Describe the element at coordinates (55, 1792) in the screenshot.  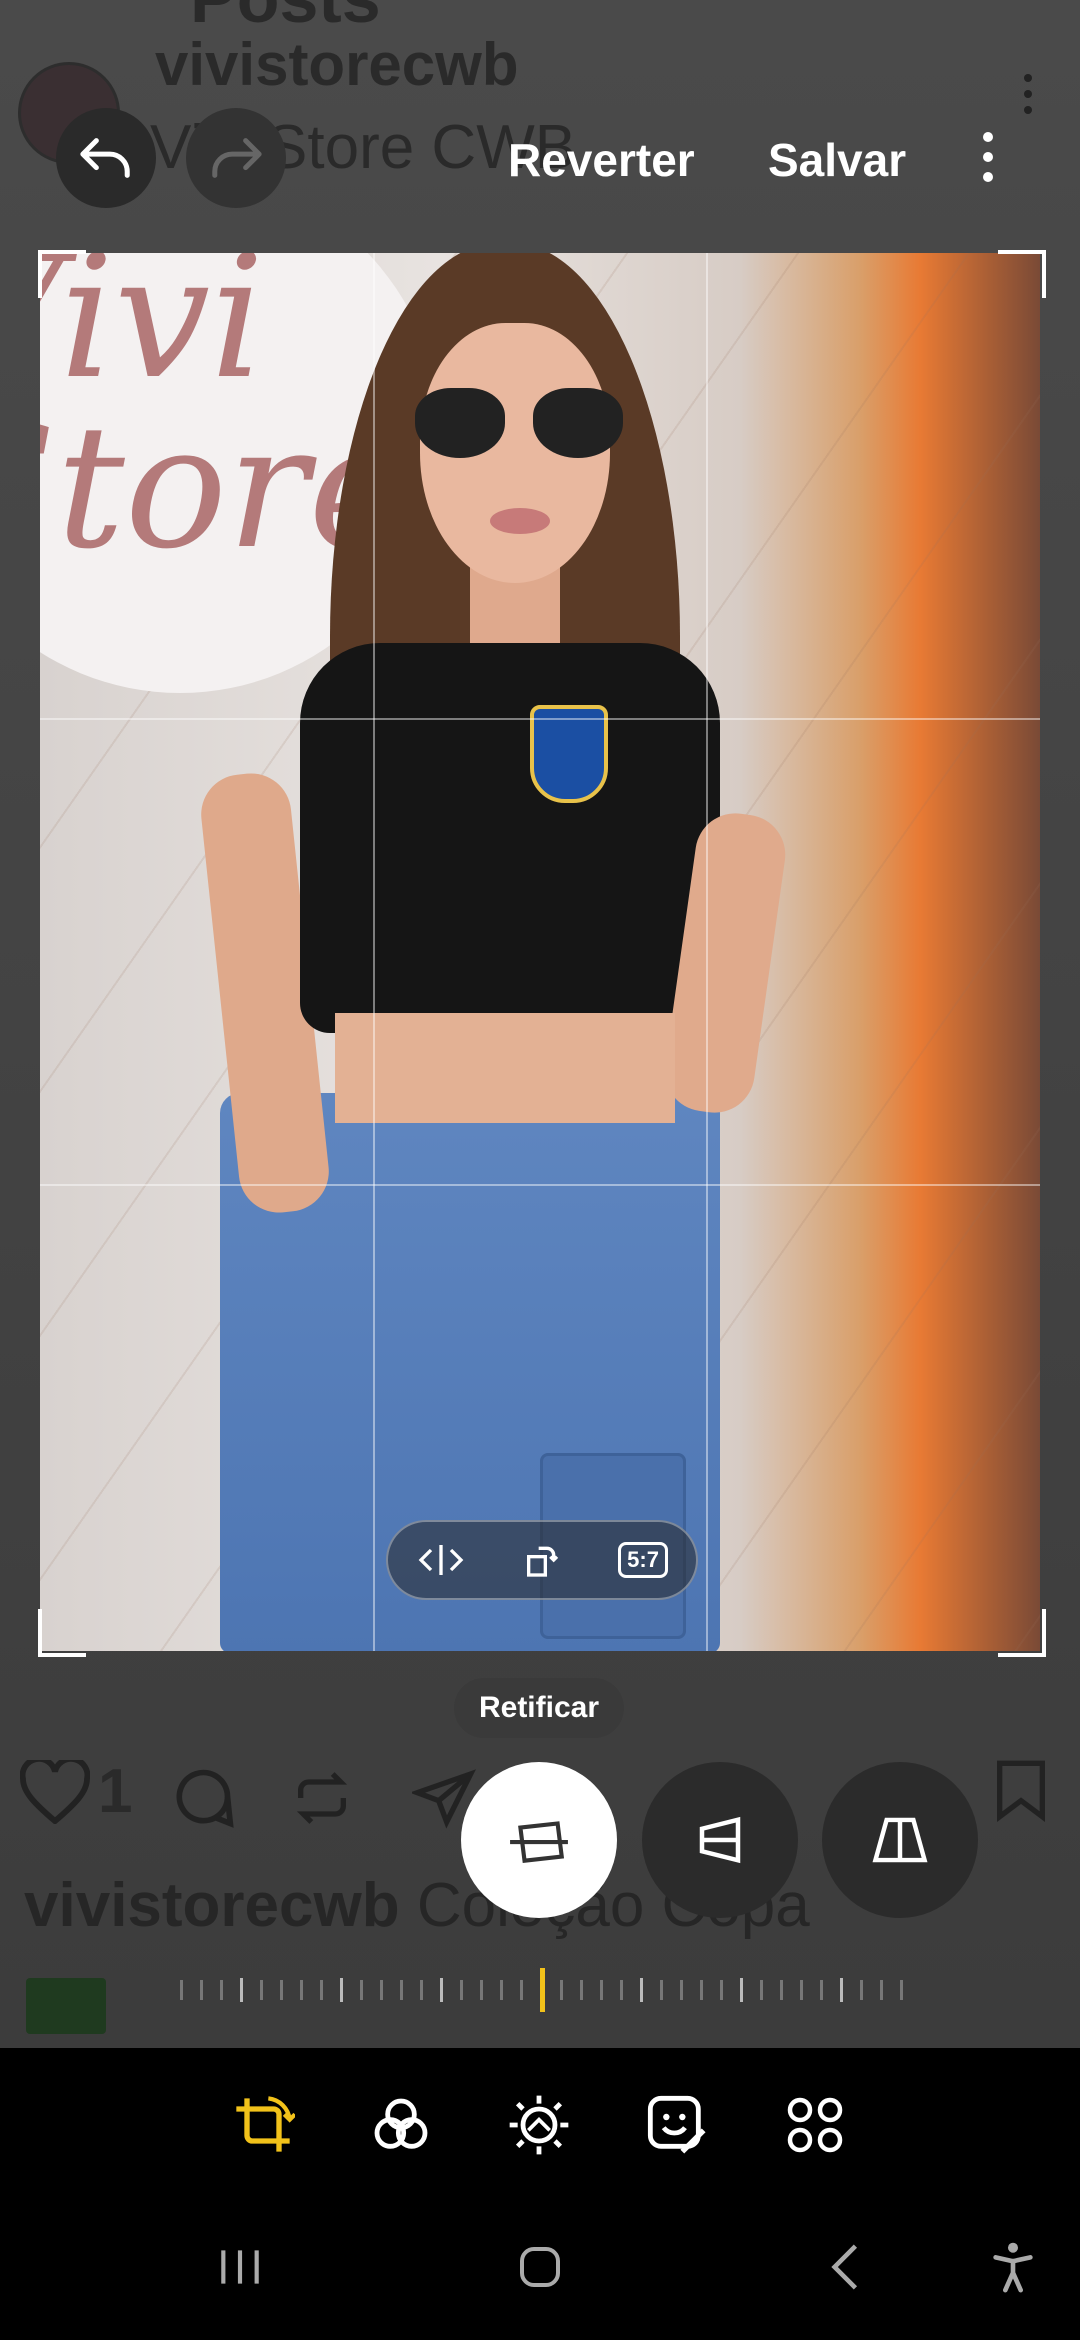
I see `heart-icon` at that location.